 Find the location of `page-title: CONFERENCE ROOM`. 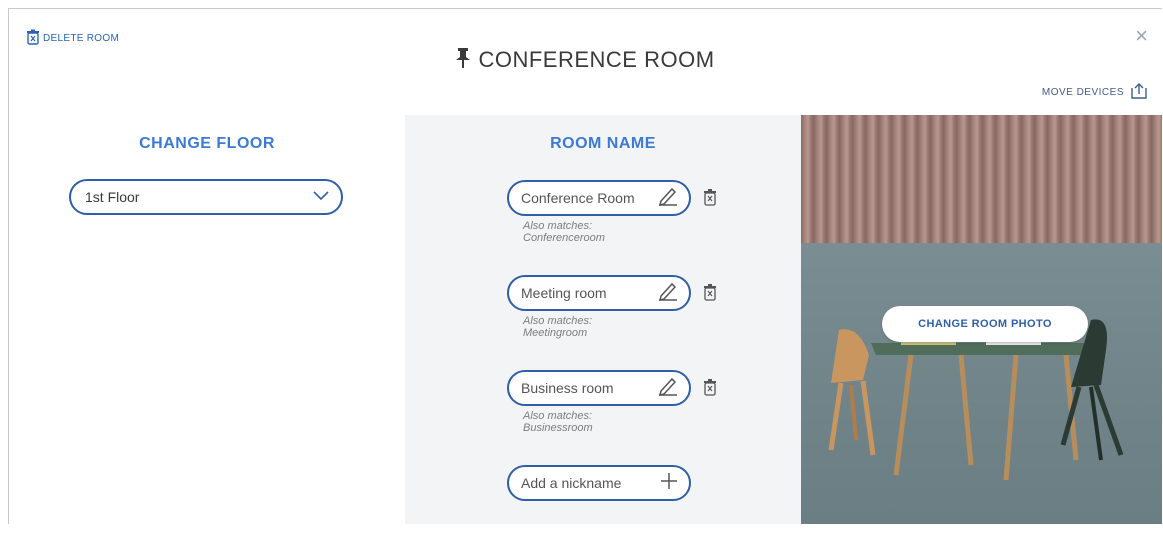

page-title: CONFERENCE ROOM is located at coordinates (585, 60).